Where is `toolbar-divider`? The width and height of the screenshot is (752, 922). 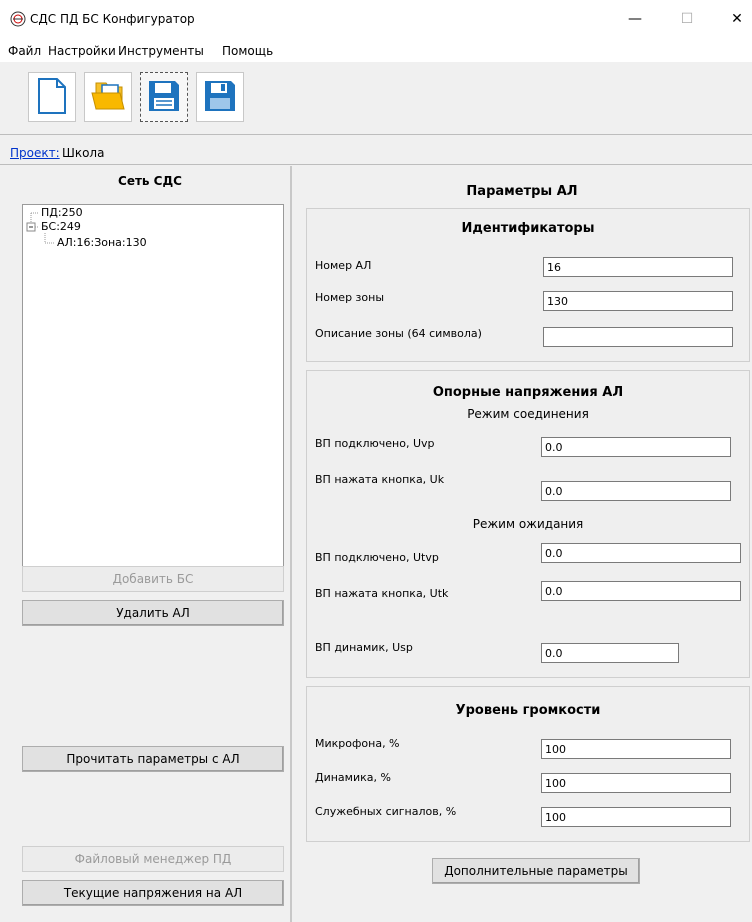 toolbar-divider is located at coordinates (376, 134).